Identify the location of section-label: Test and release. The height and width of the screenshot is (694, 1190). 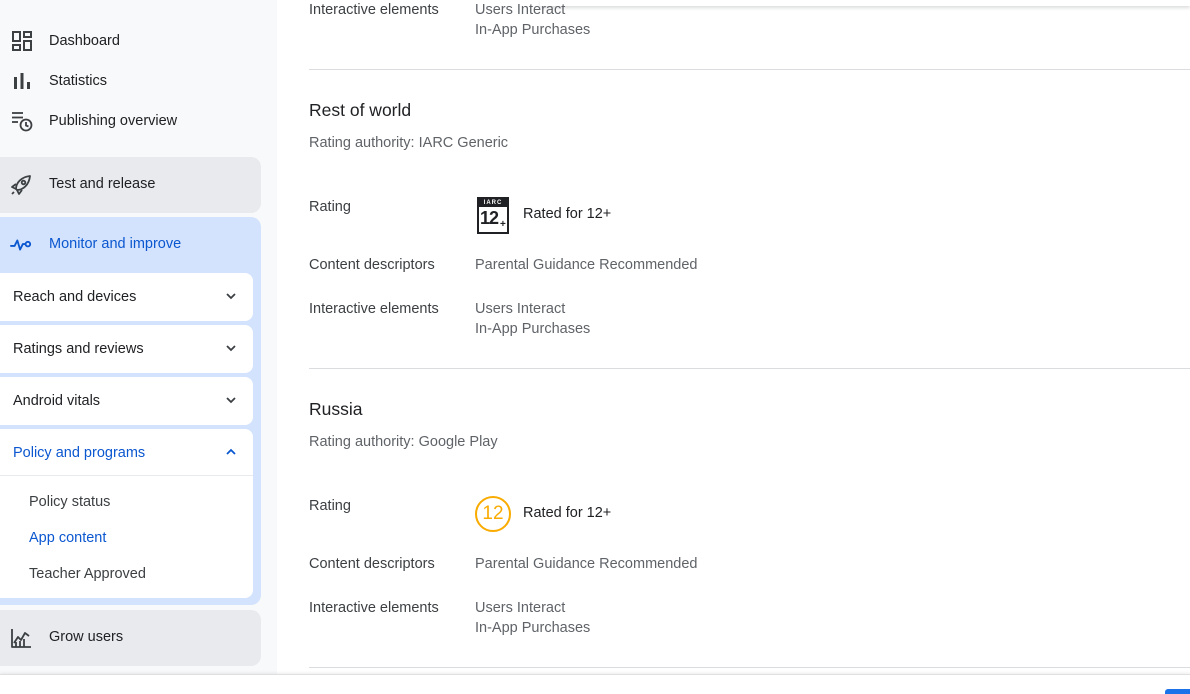
(102, 184).